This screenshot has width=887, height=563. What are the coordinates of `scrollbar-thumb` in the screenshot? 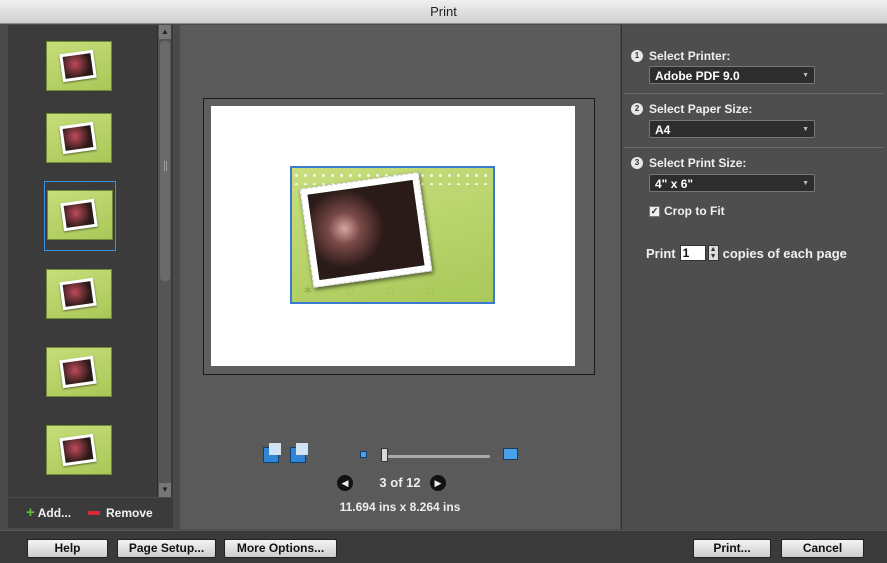 It's located at (165, 161).